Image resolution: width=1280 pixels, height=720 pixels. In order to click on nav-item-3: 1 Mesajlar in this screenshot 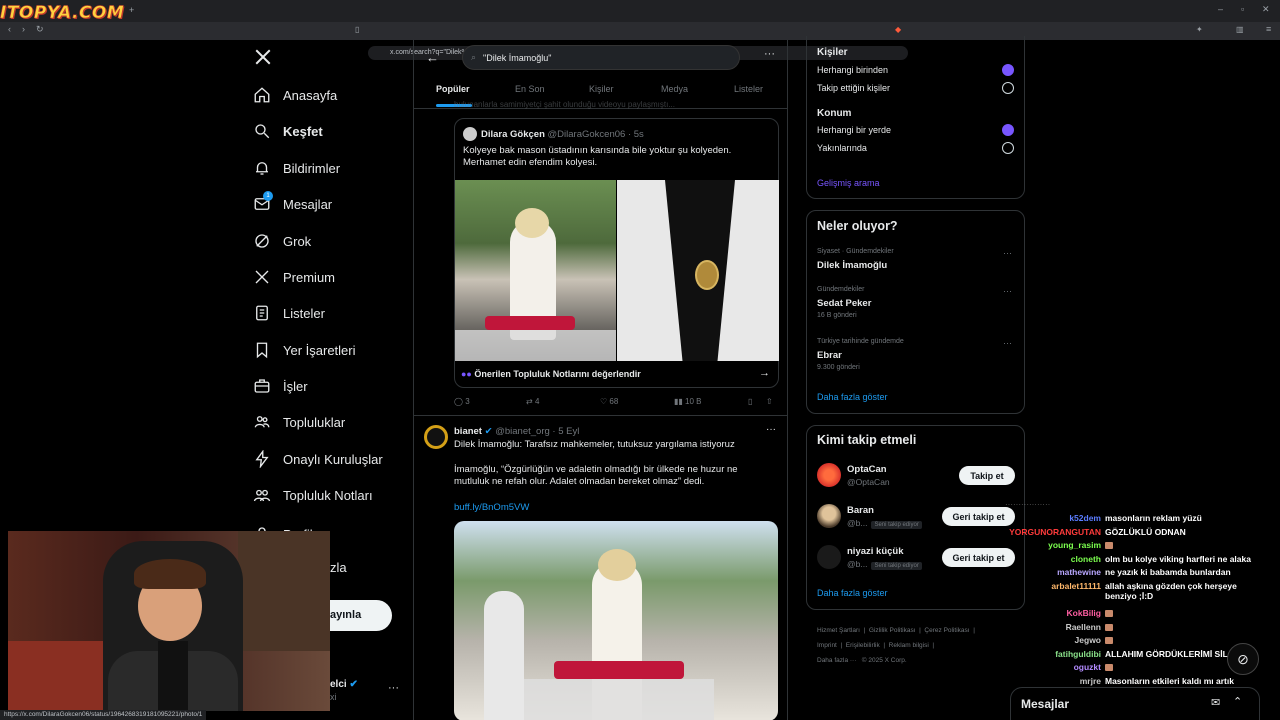, I will do `click(292, 204)`.